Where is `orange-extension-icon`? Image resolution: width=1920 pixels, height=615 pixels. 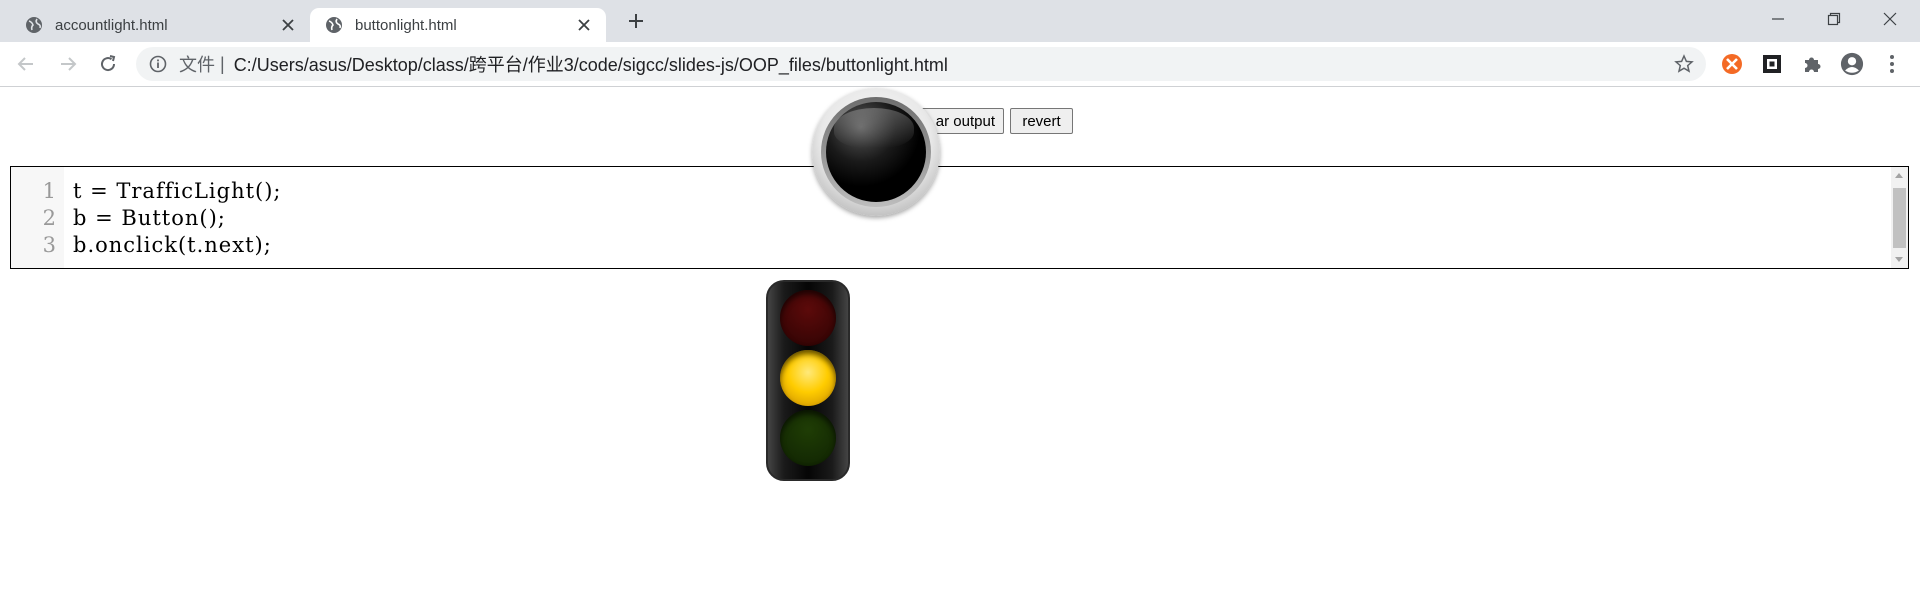
orange-extension-icon is located at coordinates (1732, 64).